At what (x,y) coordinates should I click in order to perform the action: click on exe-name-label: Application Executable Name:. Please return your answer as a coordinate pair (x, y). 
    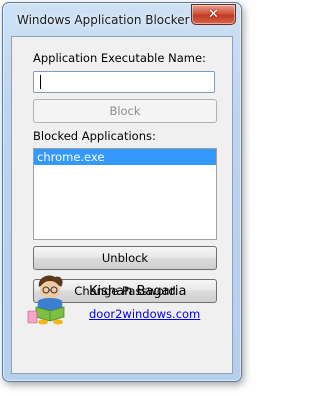
    Looking at the image, I should click on (119, 58).